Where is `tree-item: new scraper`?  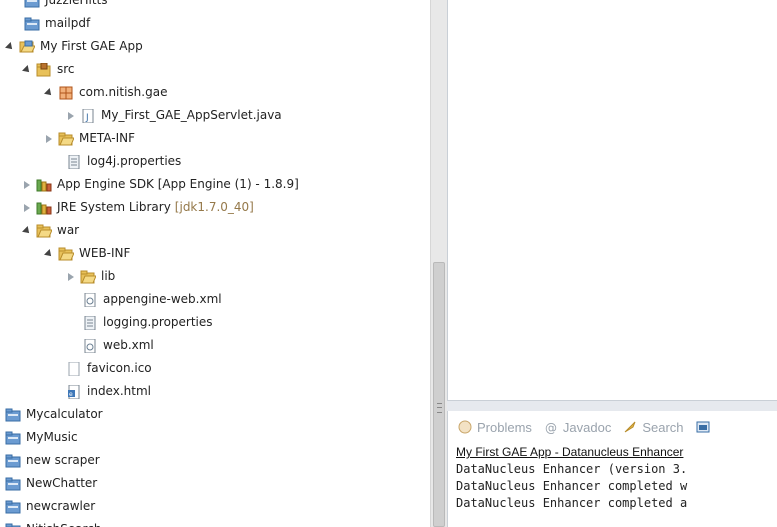
tree-item: new scraper is located at coordinates (52, 460).